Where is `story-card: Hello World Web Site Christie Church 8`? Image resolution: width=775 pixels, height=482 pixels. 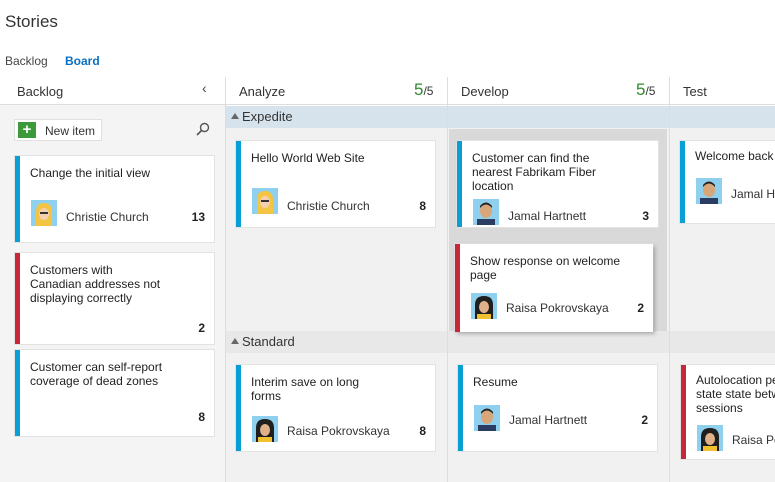 story-card: Hello World Web Site Christie Church 8 is located at coordinates (335, 184).